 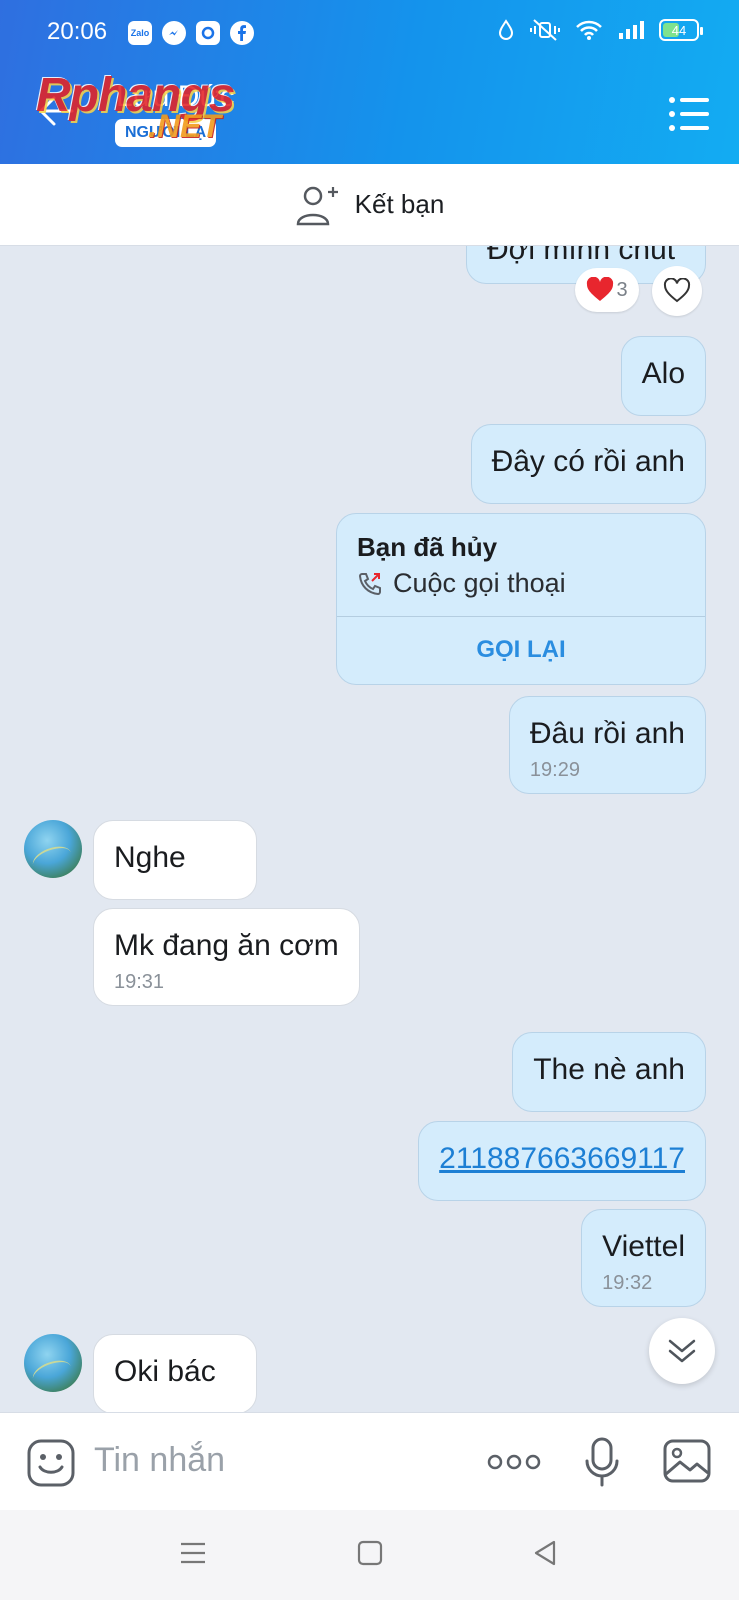 What do you see at coordinates (208, 33) in the screenshot?
I see `camera-app-icon` at bounding box center [208, 33].